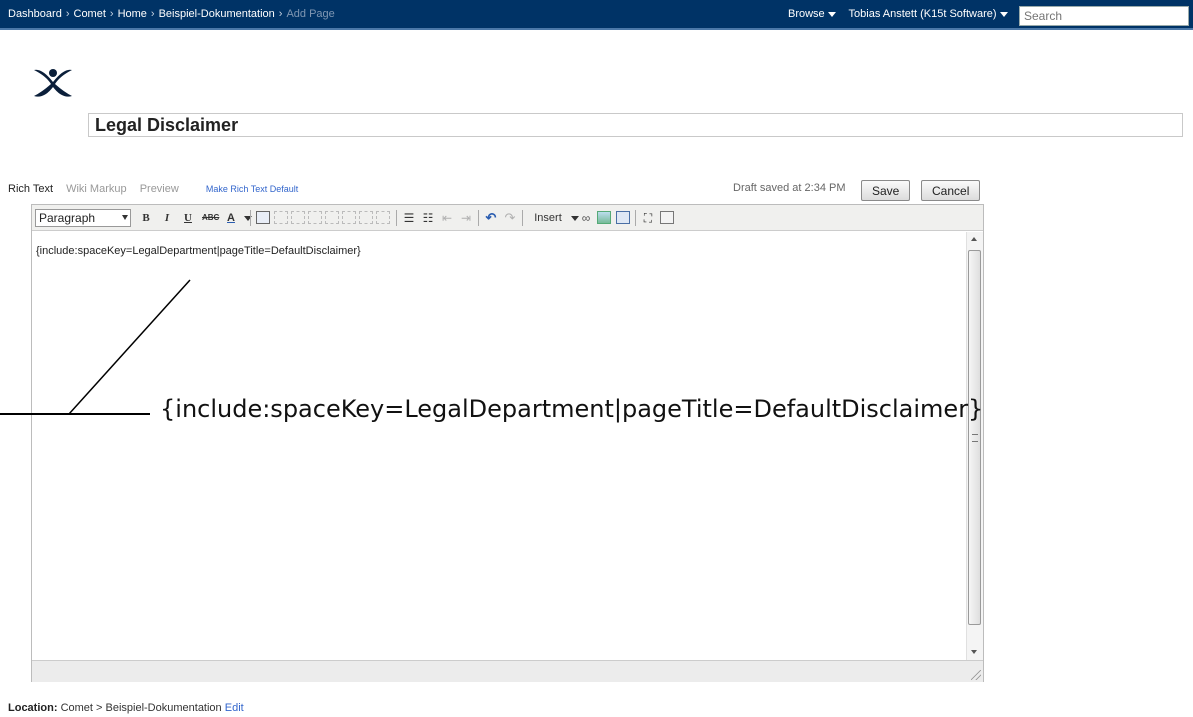 This screenshot has width=1193, height=717. I want to click on insert-table-icon, so click(263, 217).